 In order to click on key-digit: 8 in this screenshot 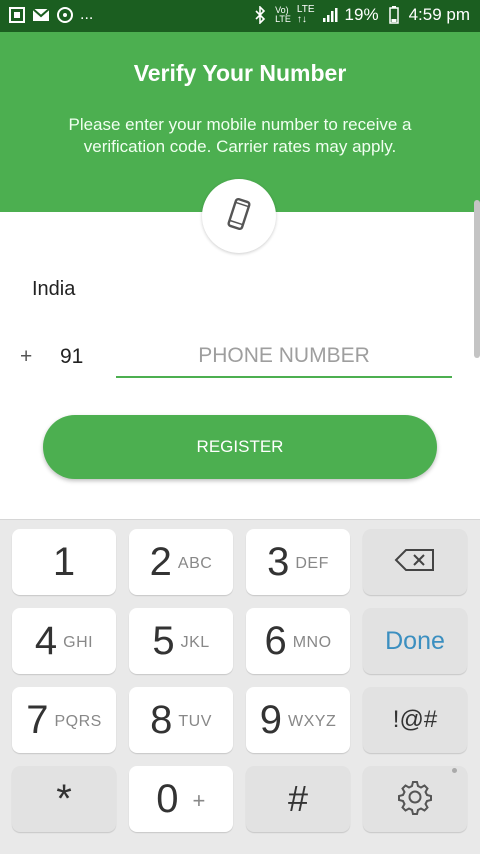, I will do `click(161, 719)`.